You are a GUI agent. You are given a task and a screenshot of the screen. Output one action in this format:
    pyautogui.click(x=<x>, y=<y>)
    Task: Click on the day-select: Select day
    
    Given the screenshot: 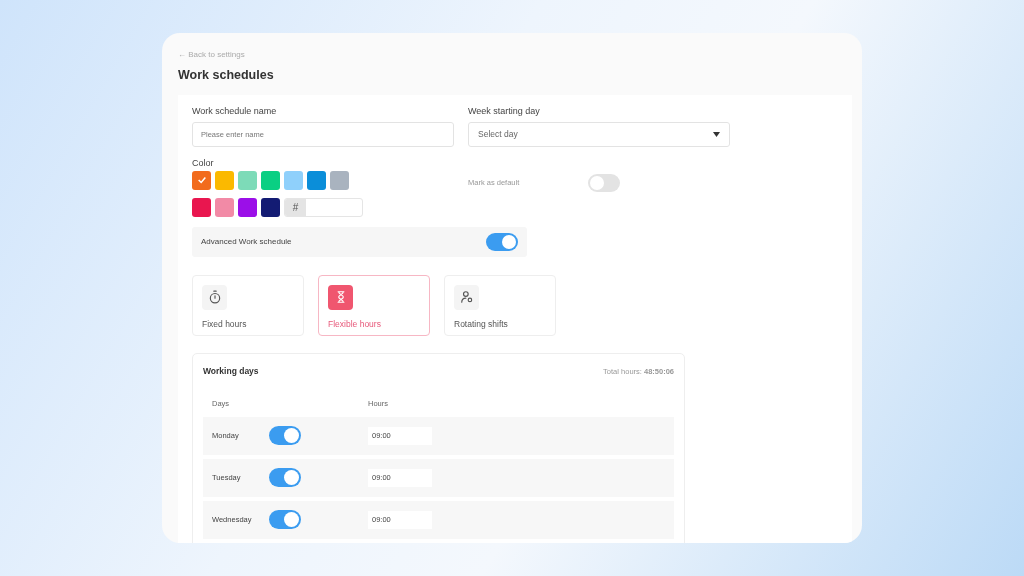 What is the action you would take?
    pyautogui.click(x=599, y=134)
    